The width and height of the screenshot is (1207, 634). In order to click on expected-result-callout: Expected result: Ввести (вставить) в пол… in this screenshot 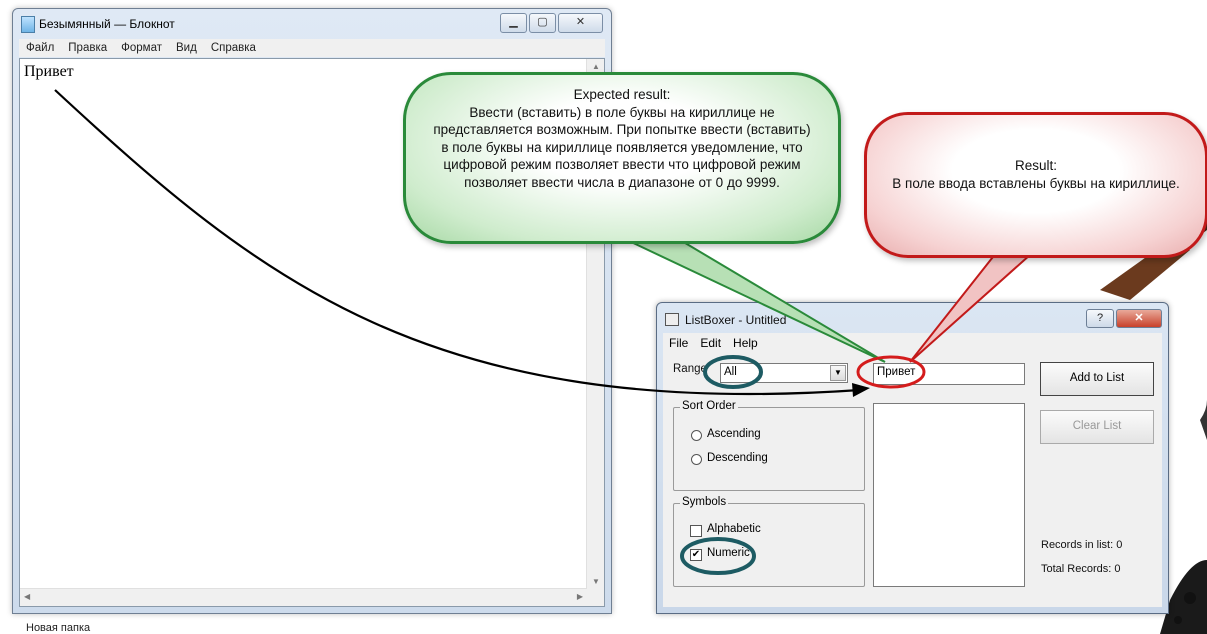, I will do `click(622, 158)`.